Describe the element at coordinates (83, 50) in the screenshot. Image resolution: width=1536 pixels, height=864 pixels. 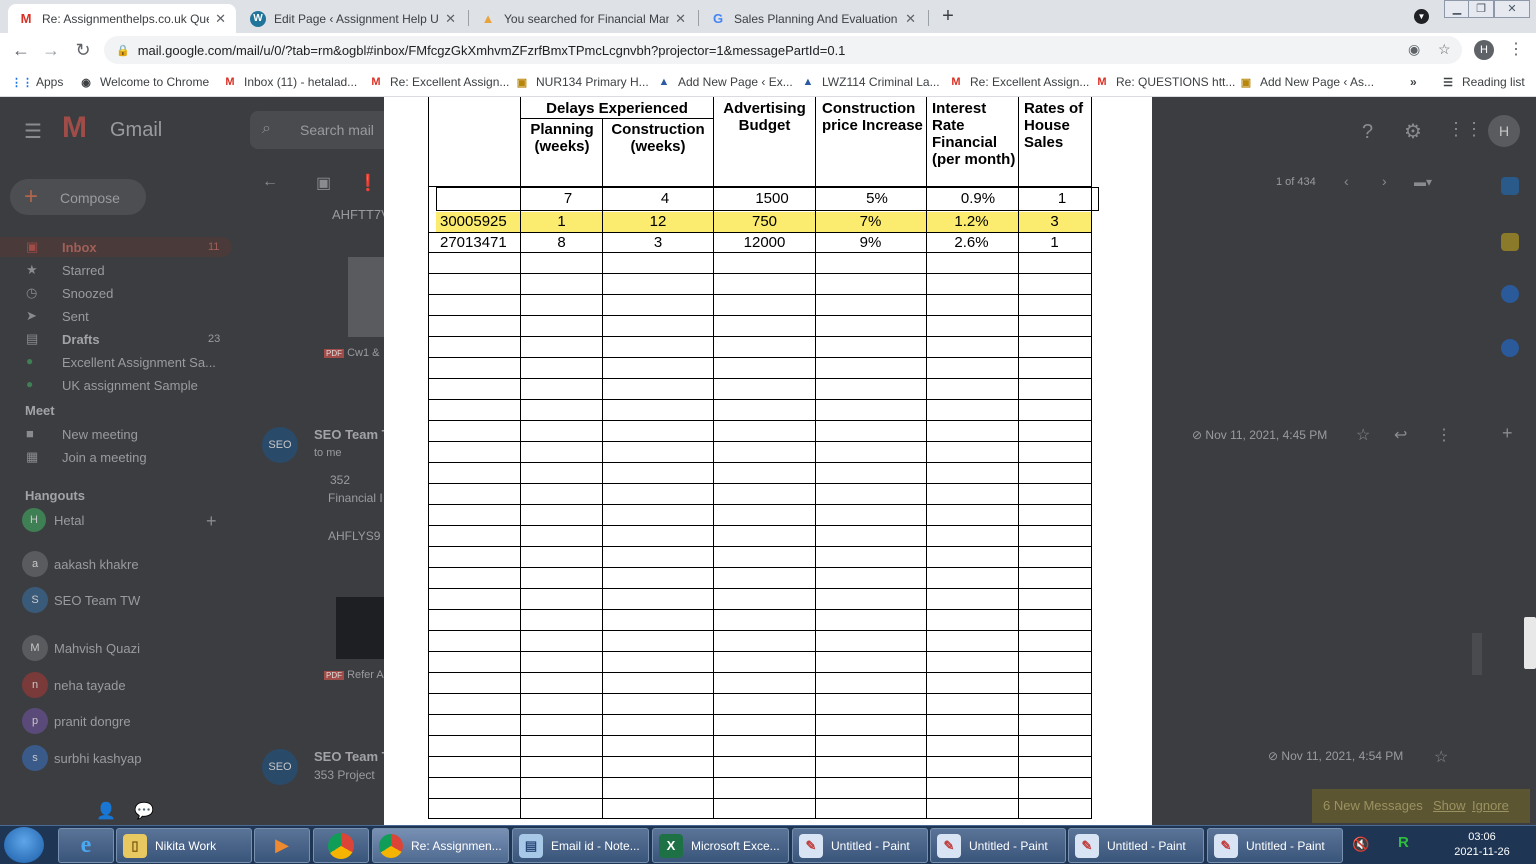
I see `reload-button: ↻` at that location.